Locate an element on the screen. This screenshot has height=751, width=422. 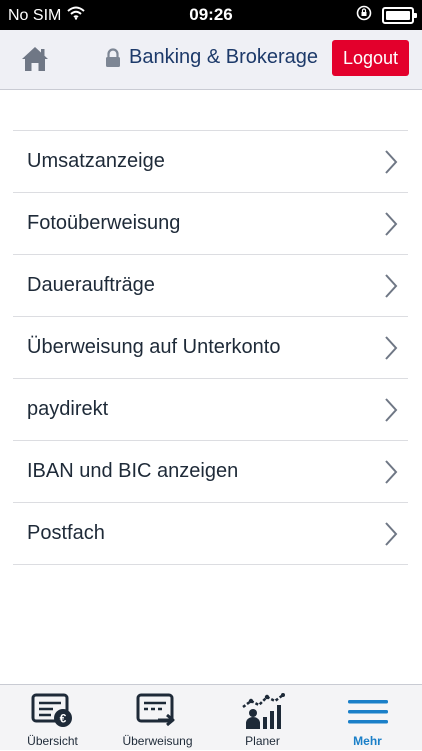
menu-item-postfach: Postfach is located at coordinates (210, 534).